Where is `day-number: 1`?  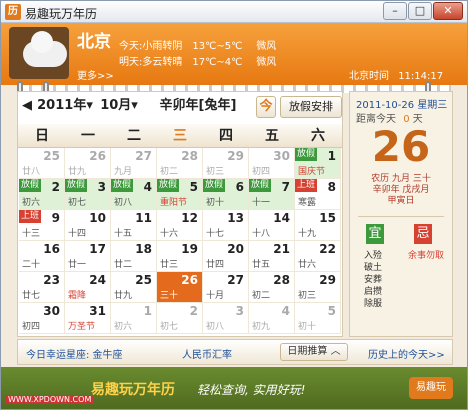
day-number: 1 is located at coordinates (147, 311).